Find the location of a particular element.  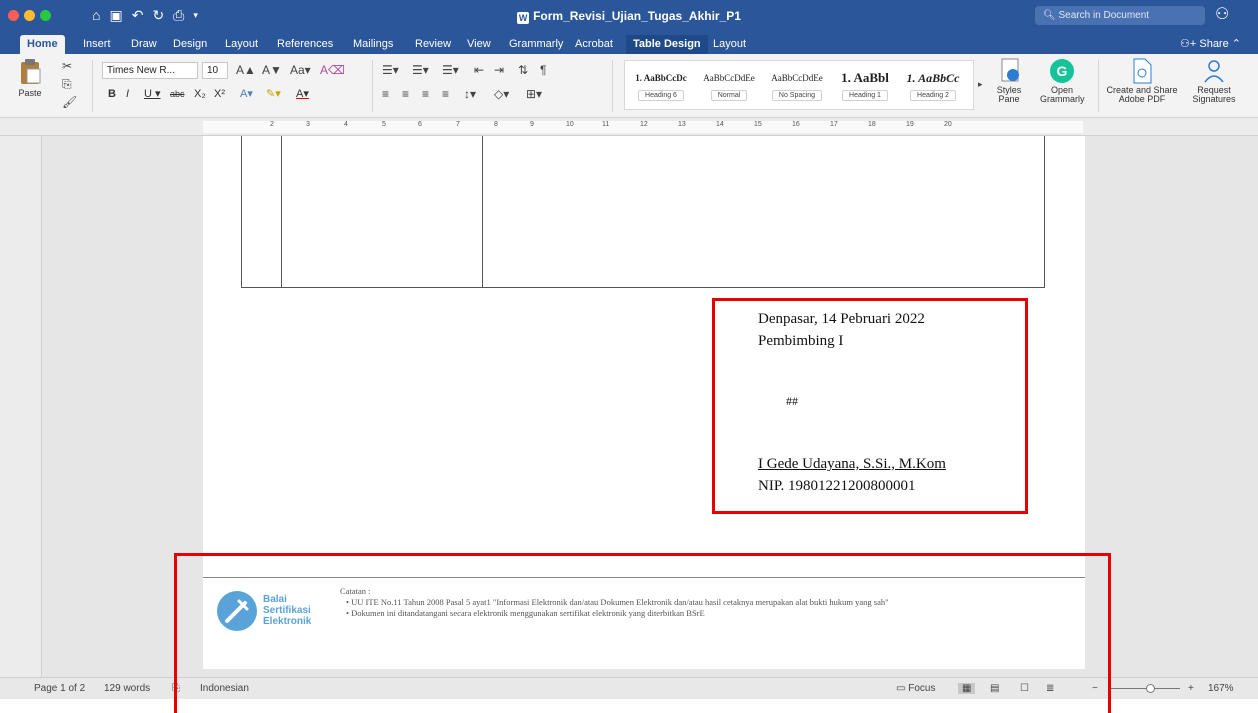

ruler-number: 6 is located at coordinates (420, 124).